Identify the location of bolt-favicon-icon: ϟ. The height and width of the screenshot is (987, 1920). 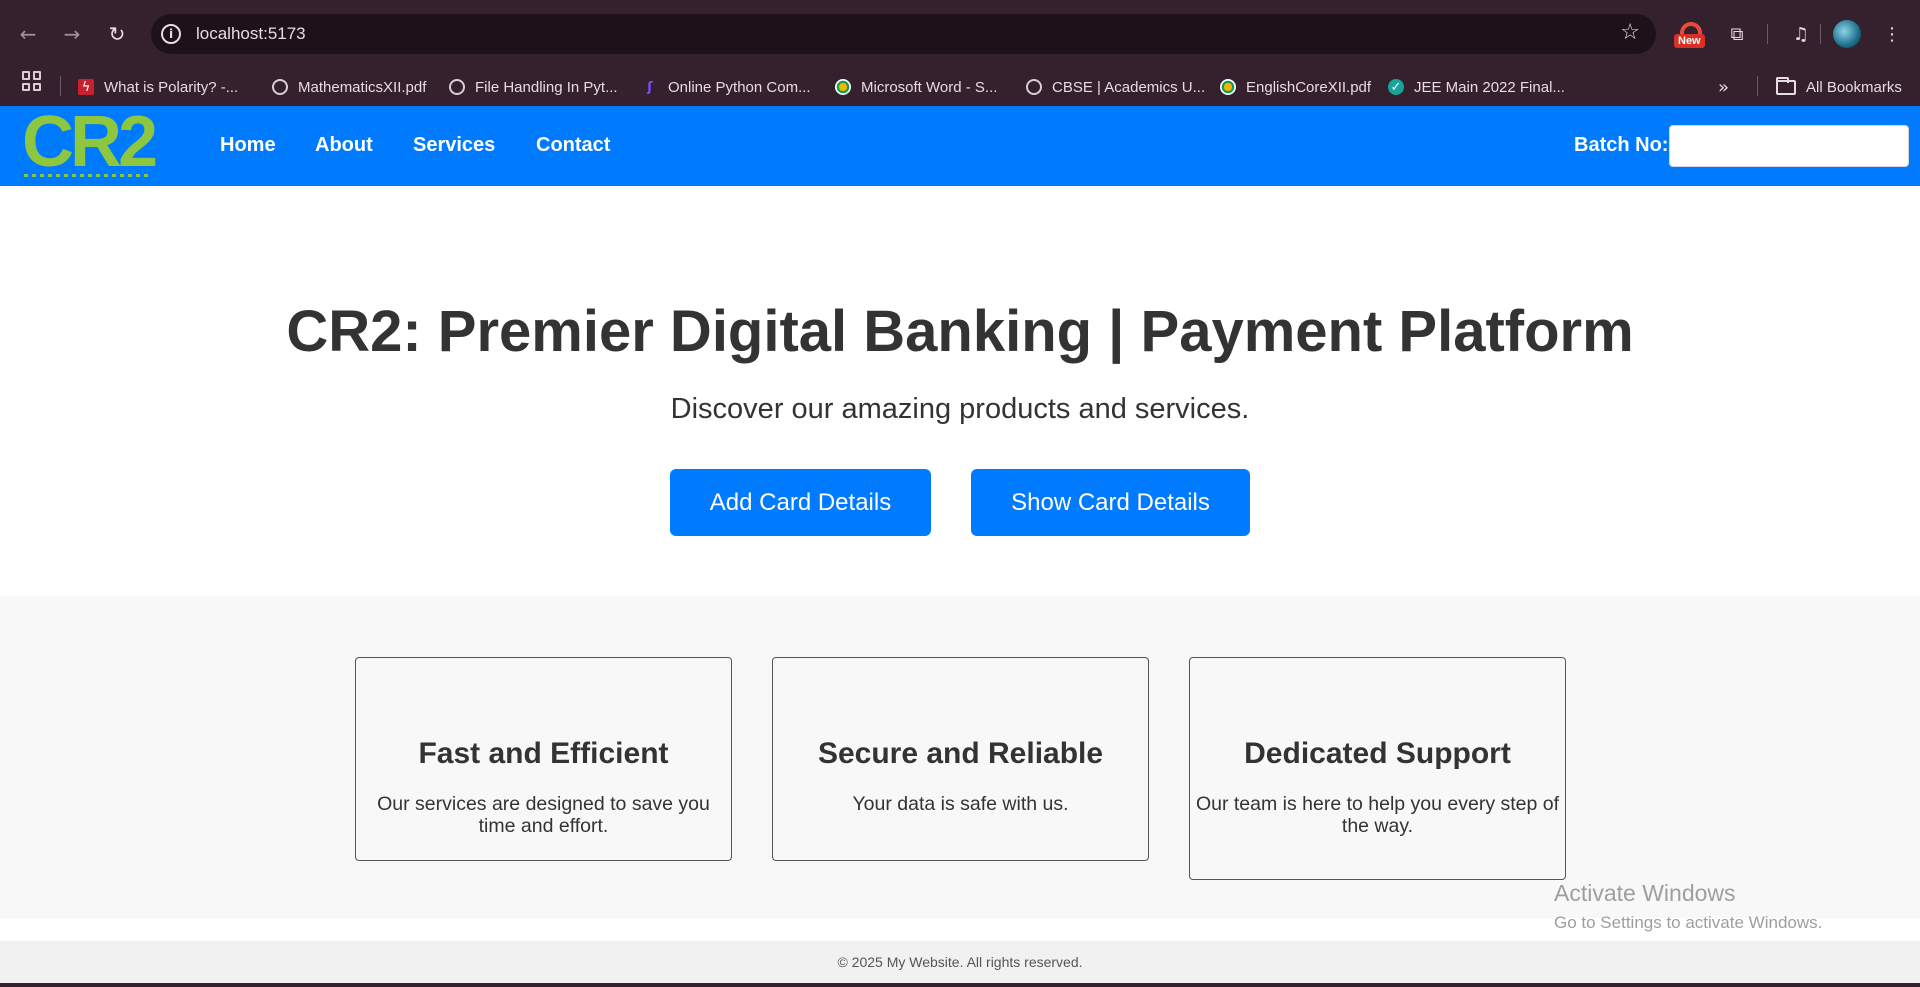
(86, 87).